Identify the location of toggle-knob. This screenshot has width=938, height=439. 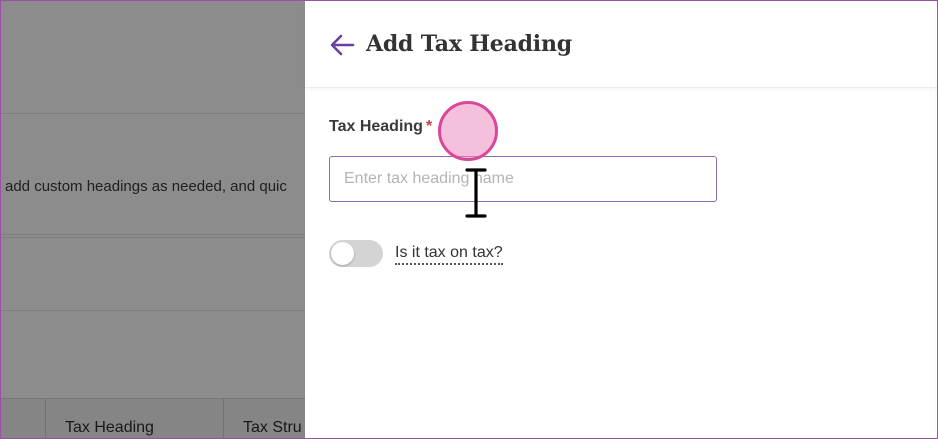
(342, 253).